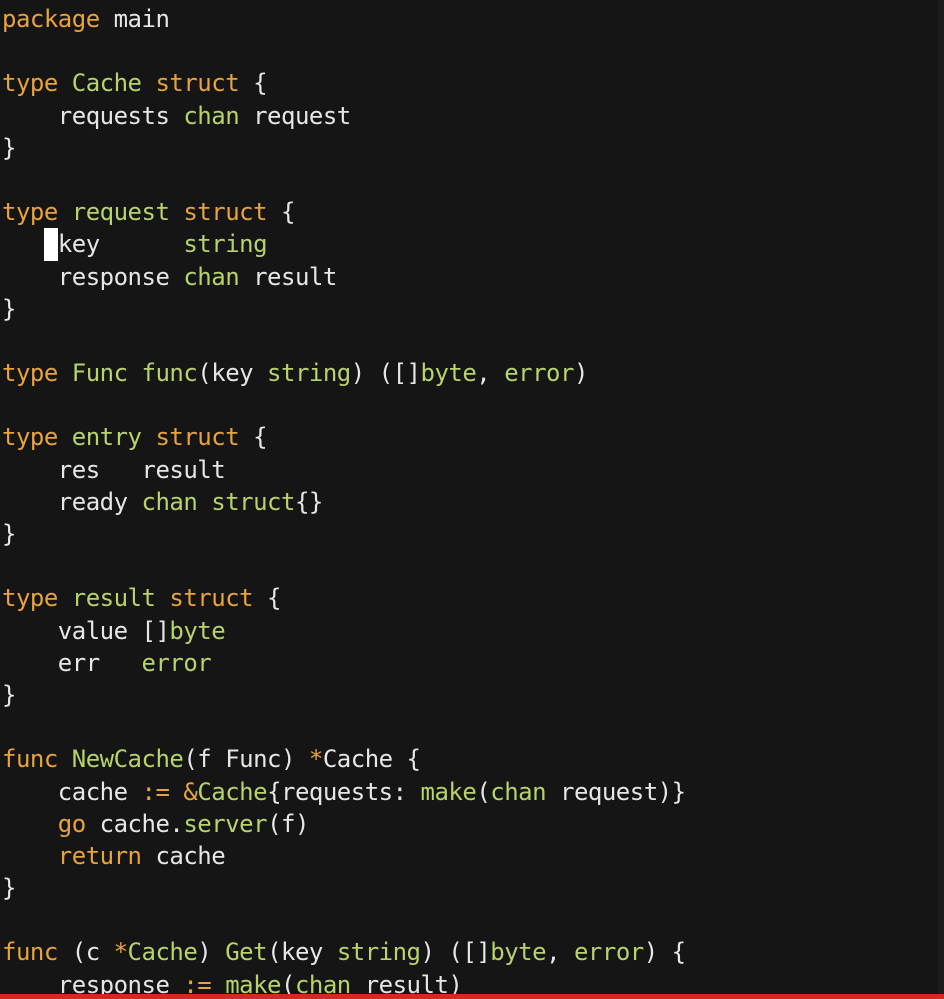 The width and height of the screenshot is (944, 999). What do you see at coordinates (211, 598) in the screenshot?
I see `code-token: struct` at bounding box center [211, 598].